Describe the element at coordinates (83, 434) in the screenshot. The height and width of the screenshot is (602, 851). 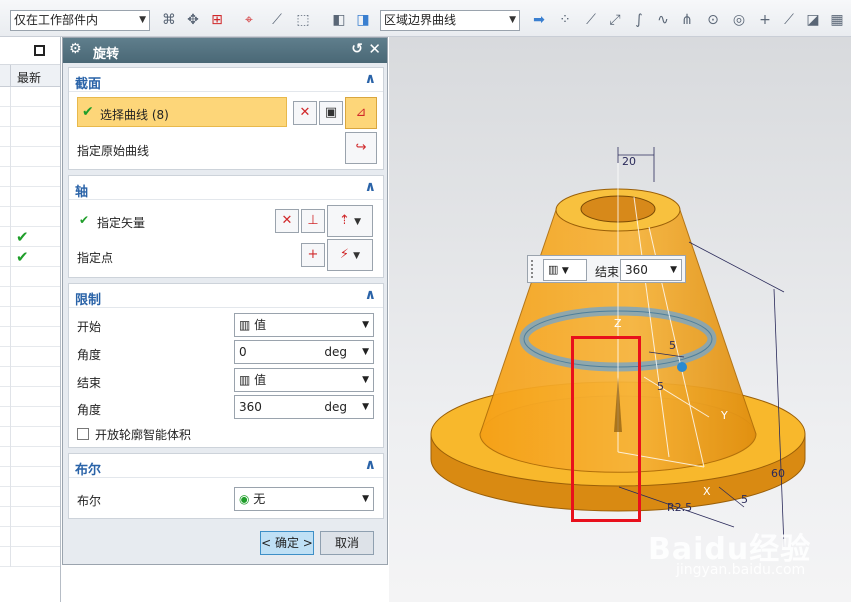
I see `open-profile-checkbox` at that location.